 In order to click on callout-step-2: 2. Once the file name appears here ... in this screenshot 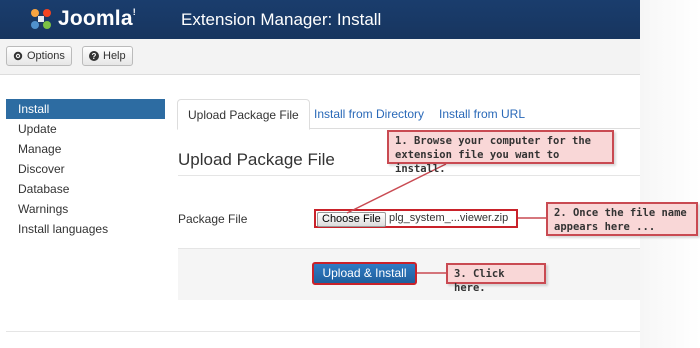, I will do `click(622, 219)`.